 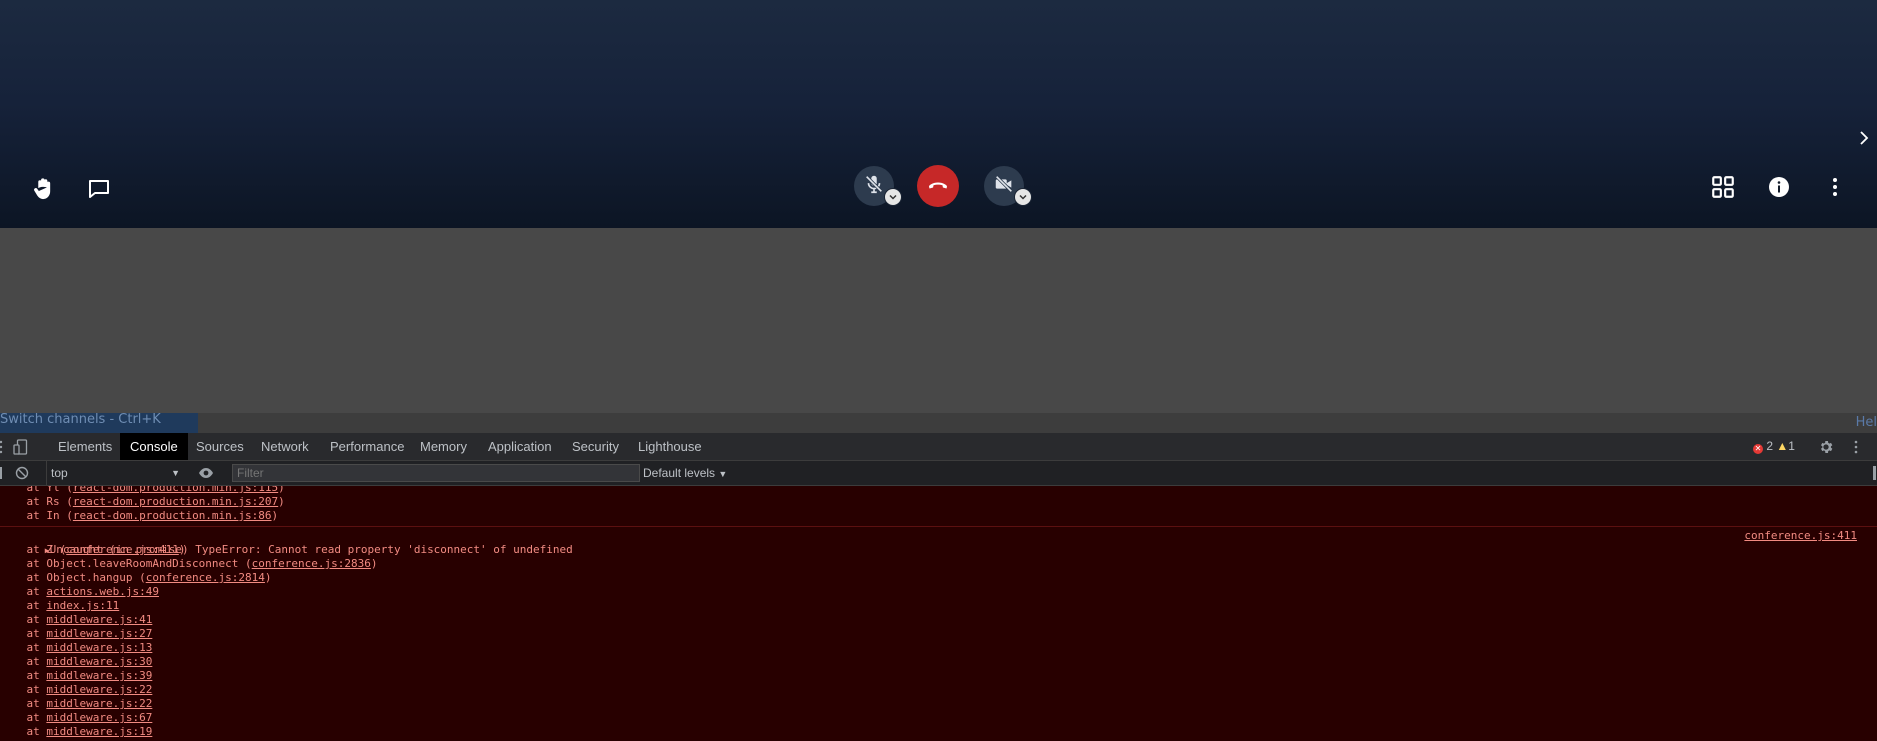 What do you see at coordinates (367, 446) in the screenshot?
I see `tab-performance: Performance` at bounding box center [367, 446].